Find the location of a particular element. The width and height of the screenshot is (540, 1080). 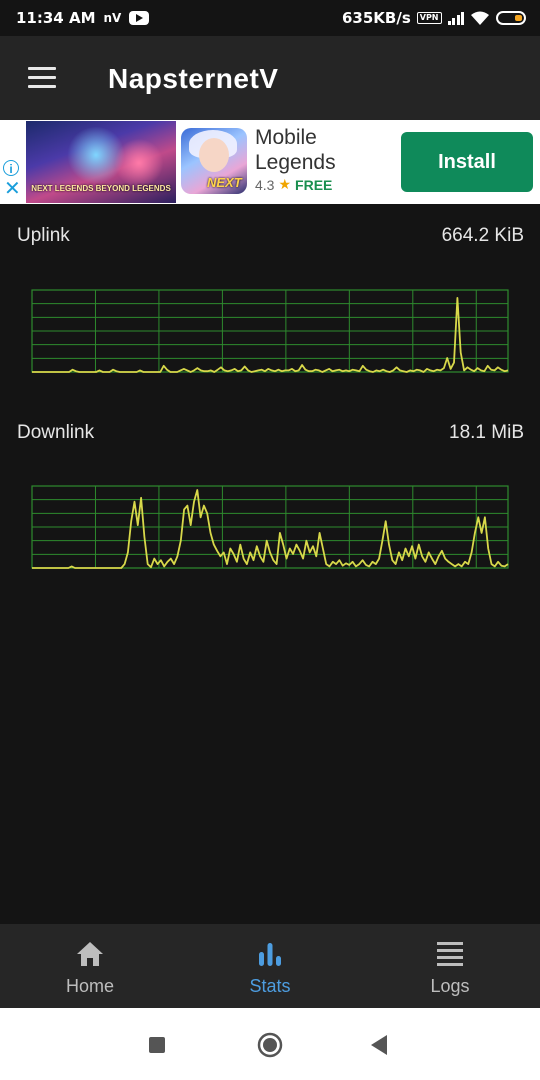

uplink-label: Uplink is located at coordinates (43, 235).